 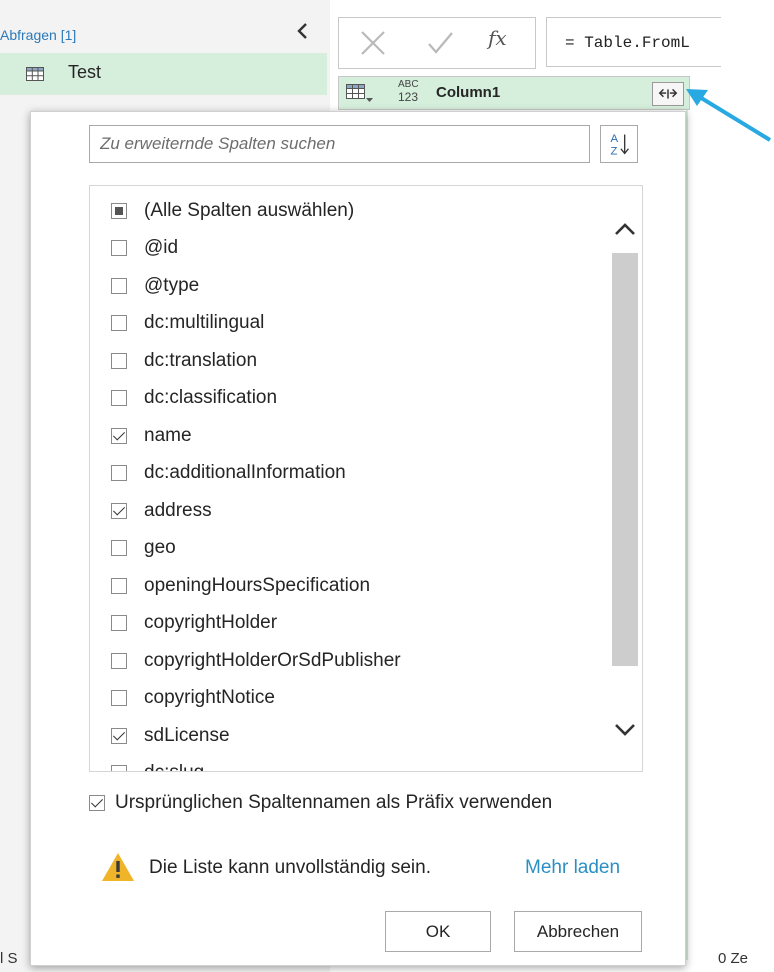 I want to click on column-option-row: dc:additionalInformation, so click(x=345, y=473).